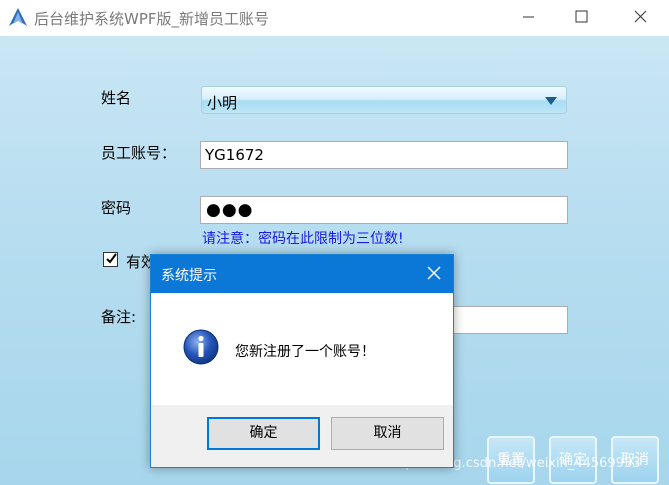 The width and height of the screenshot is (669, 485). Describe the element at coordinates (384, 210) in the screenshot. I see `password-field: ●●●` at that location.